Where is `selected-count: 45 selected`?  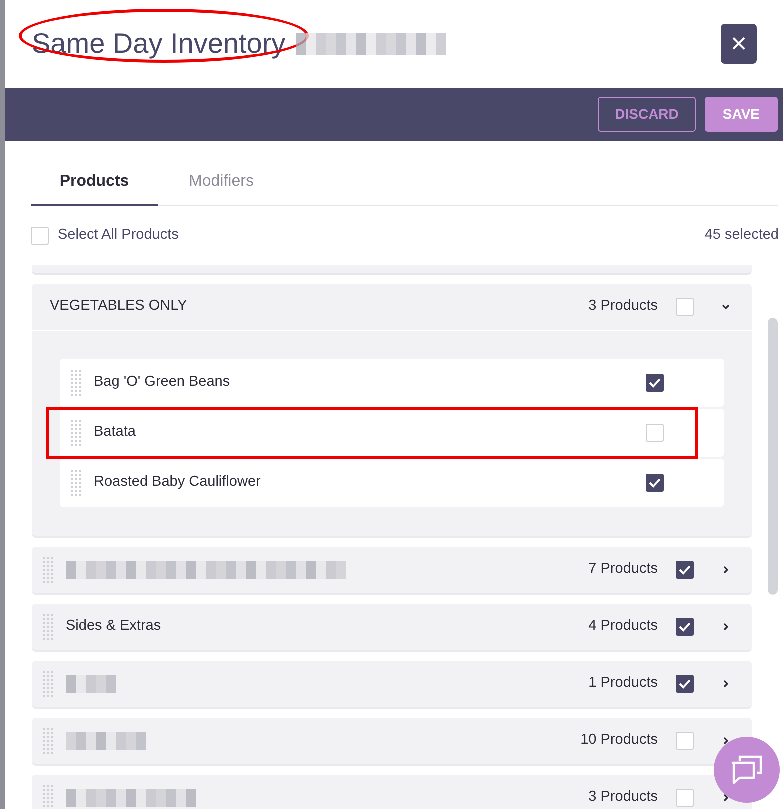
selected-count: 45 selected is located at coordinates (741, 235).